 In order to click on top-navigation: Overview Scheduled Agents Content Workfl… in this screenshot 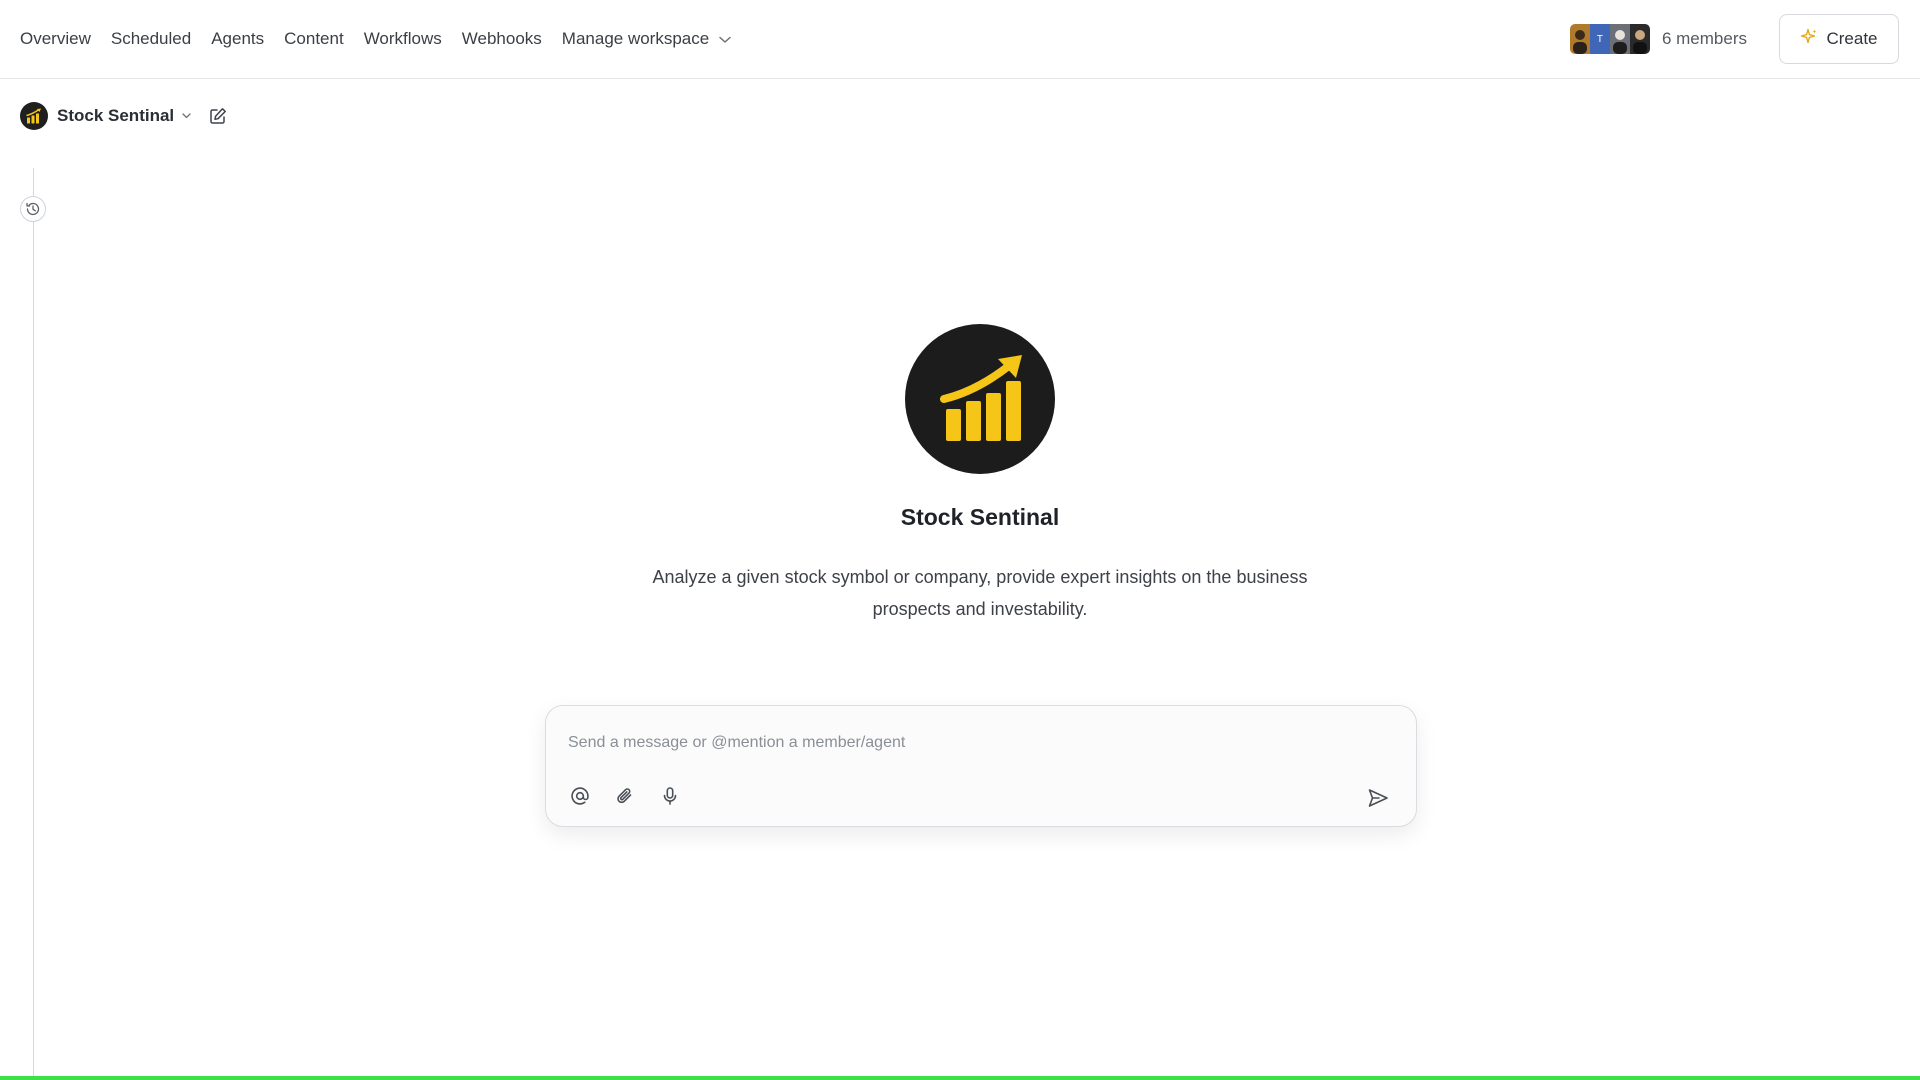, I will do `click(960, 39)`.